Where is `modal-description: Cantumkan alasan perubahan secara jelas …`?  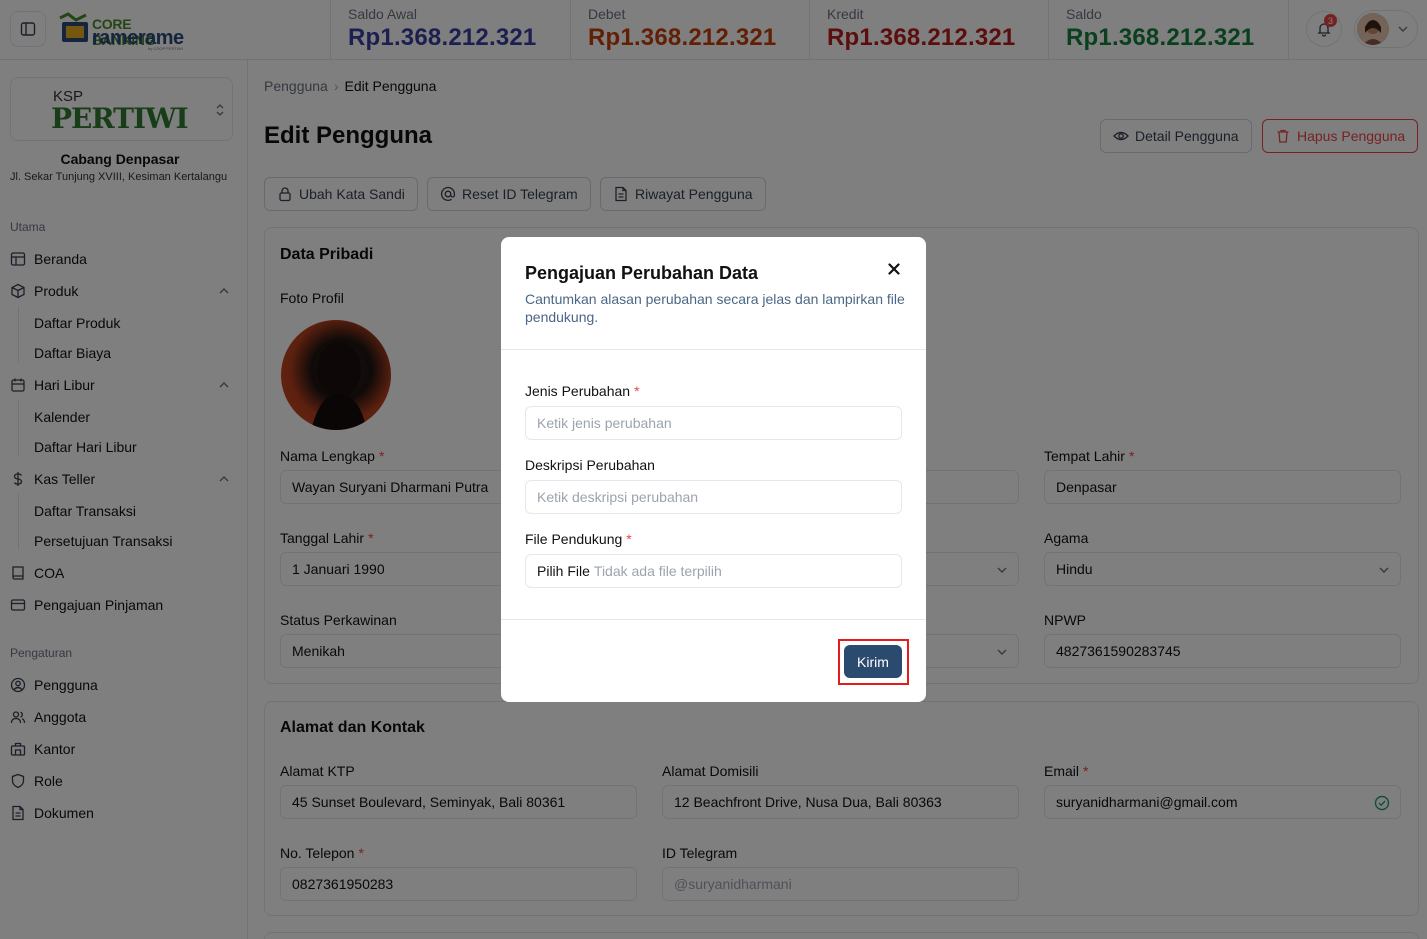 modal-description: Cantumkan alasan perubahan secara jelas … is located at coordinates (715, 308).